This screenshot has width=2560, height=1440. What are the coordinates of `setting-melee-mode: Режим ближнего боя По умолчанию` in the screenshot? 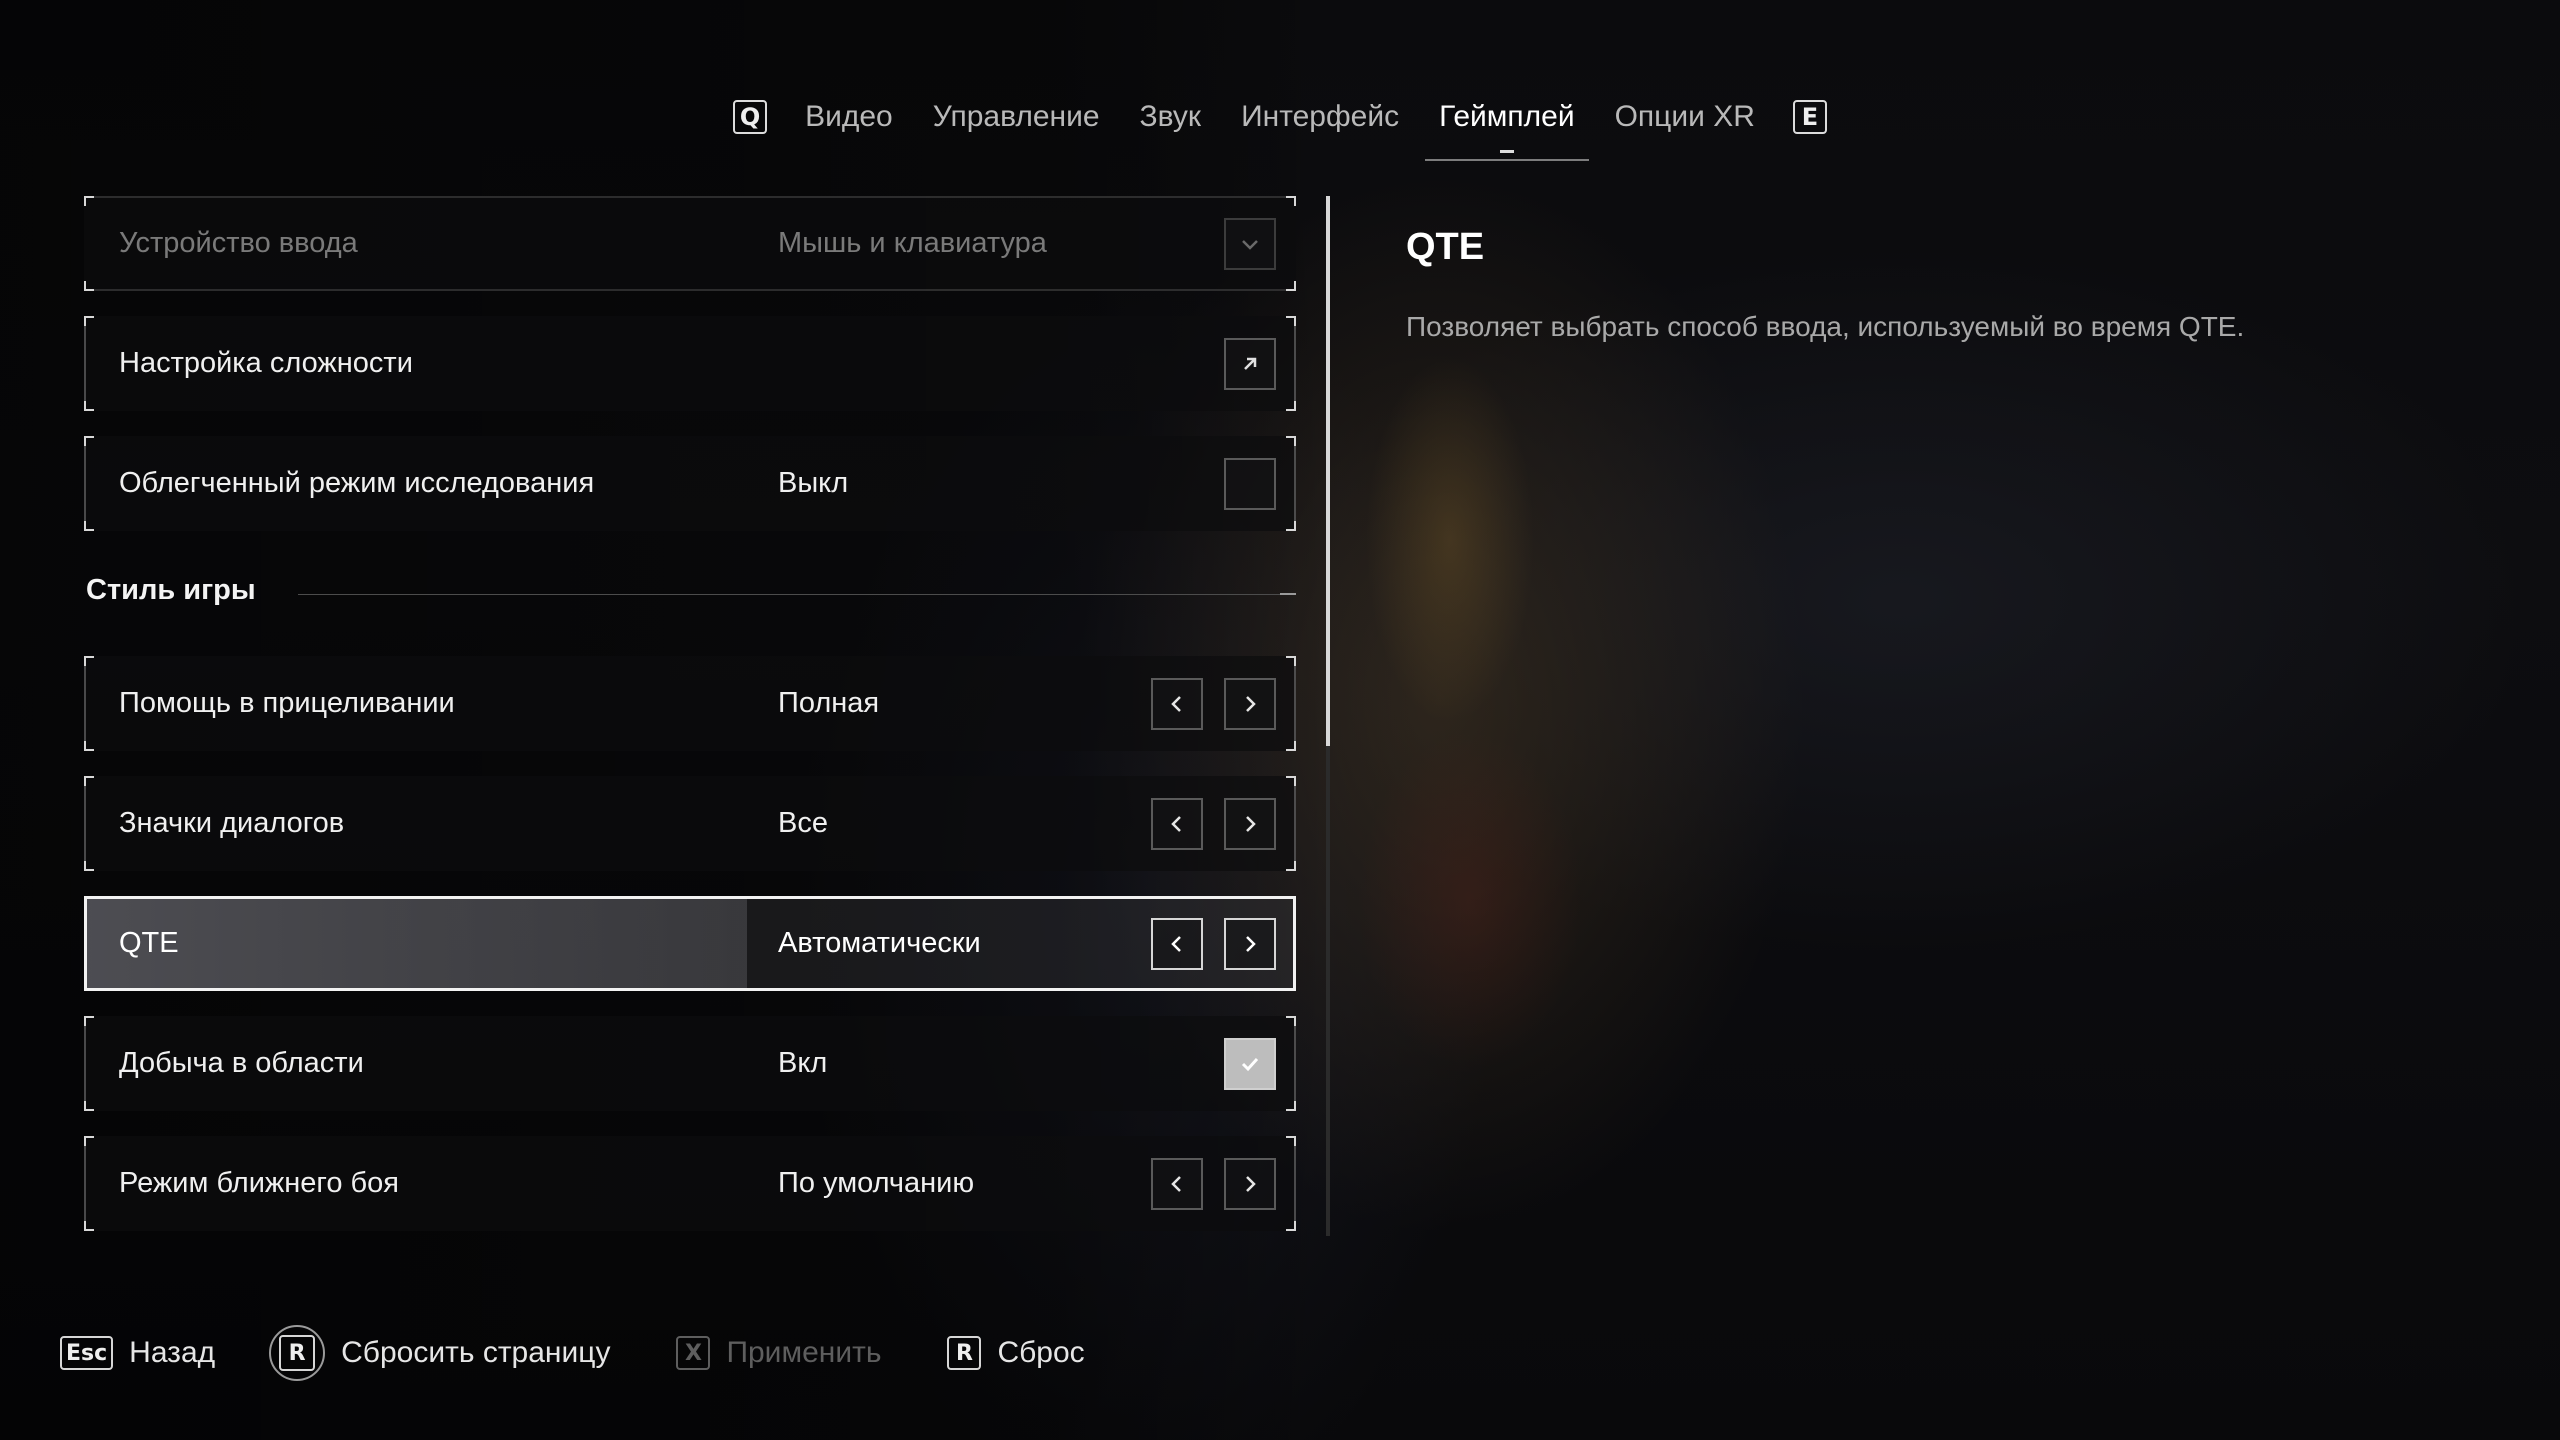 It's located at (690, 1183).